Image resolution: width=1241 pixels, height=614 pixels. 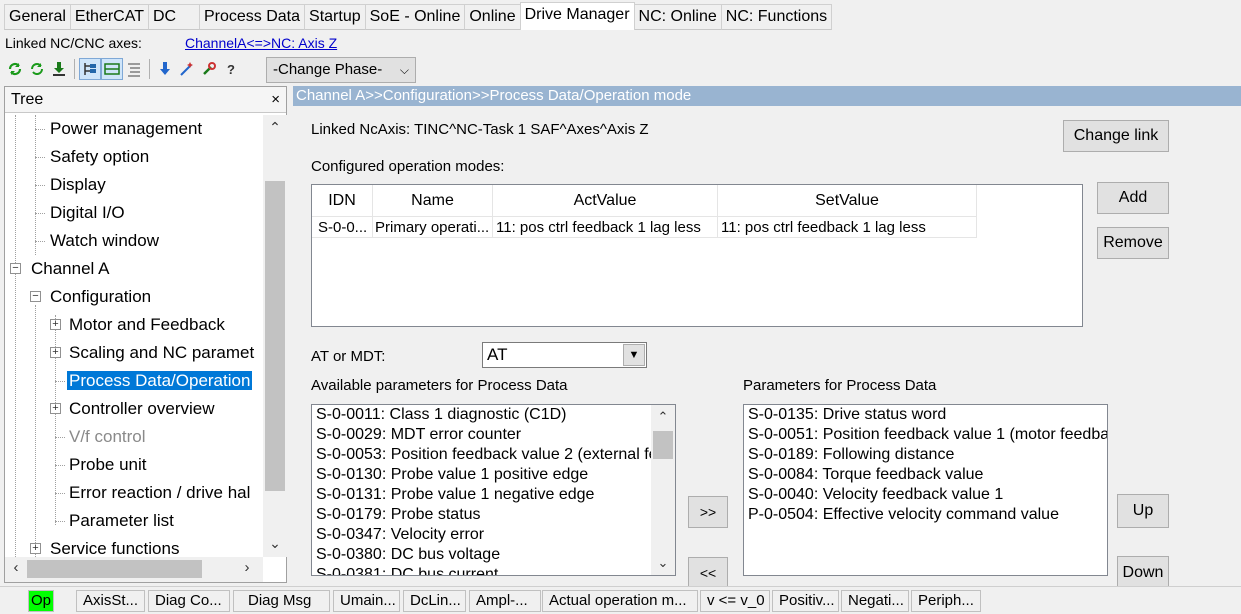 I want to click on list-item: S-0-0347: Velocity error, so click(x=493, y=535).